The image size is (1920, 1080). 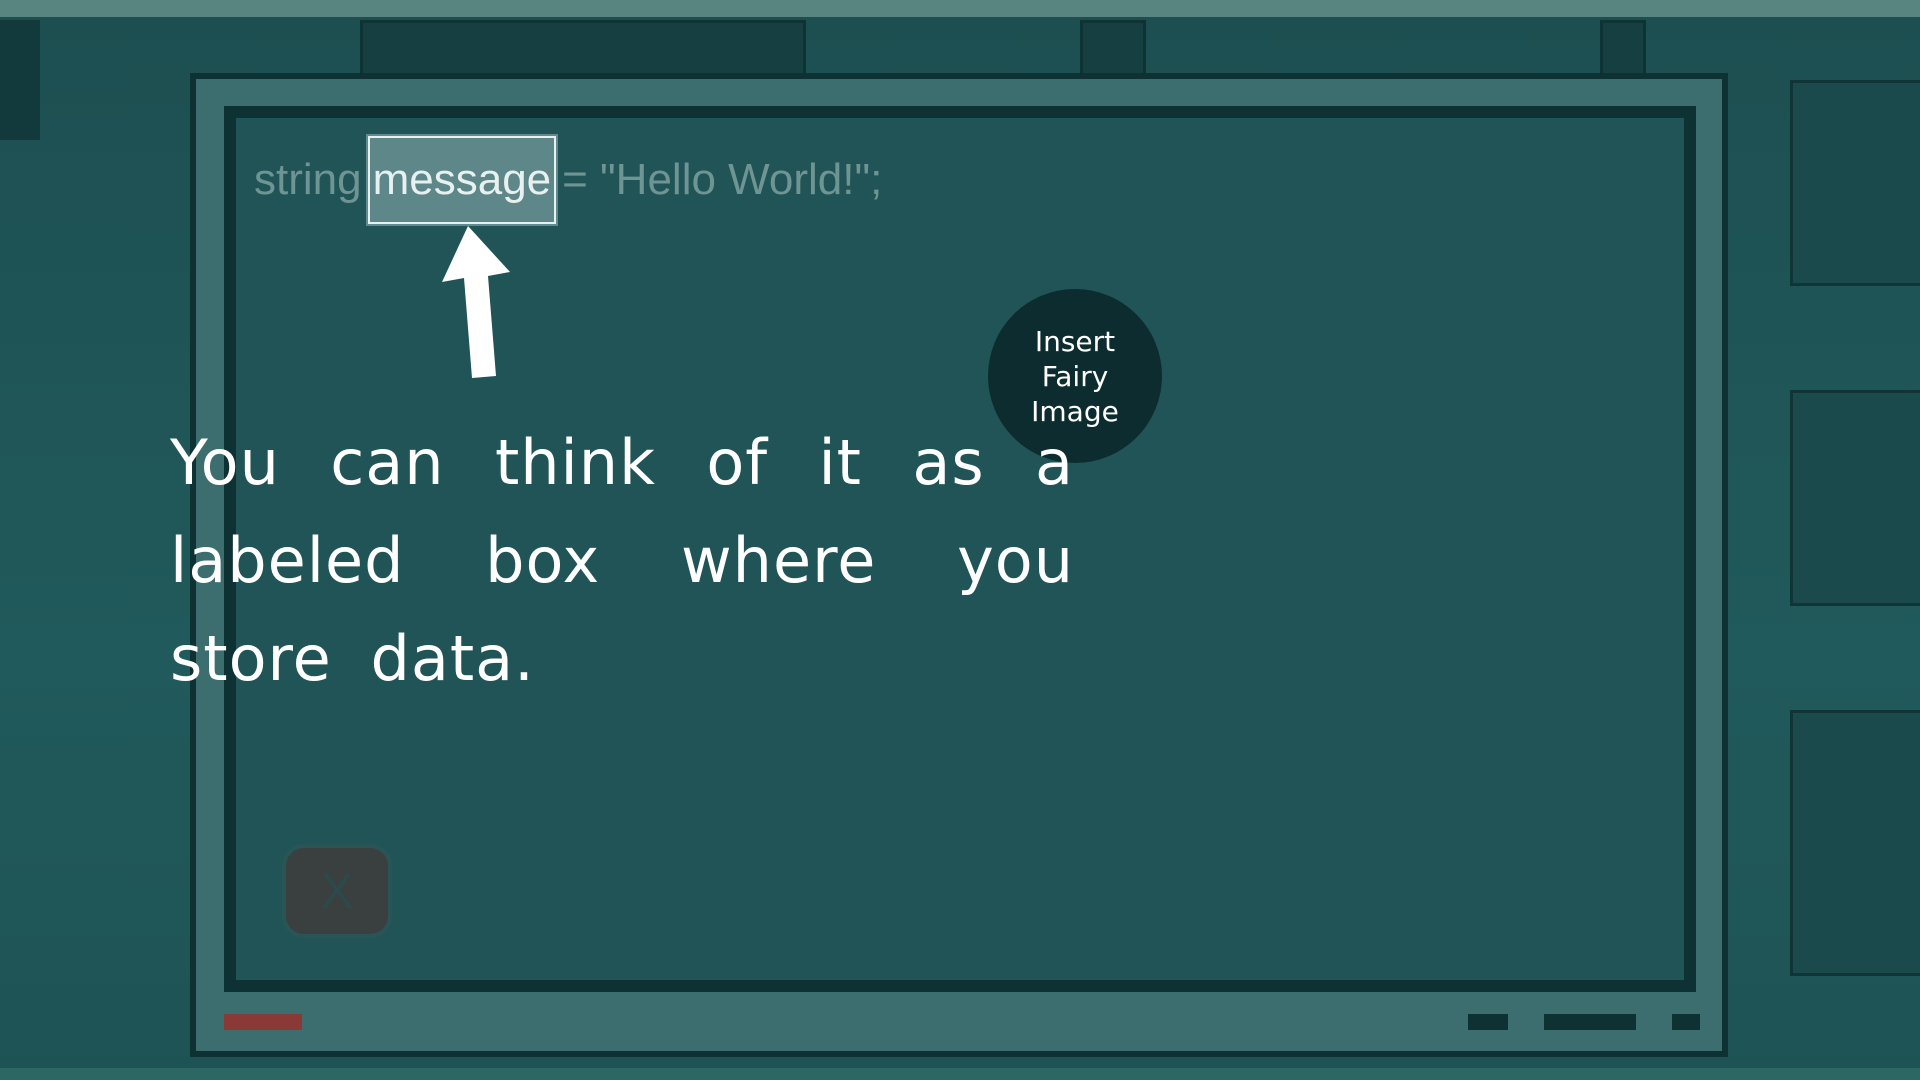 I want to click on up-arrow-icon, so click(x=476, y=302).